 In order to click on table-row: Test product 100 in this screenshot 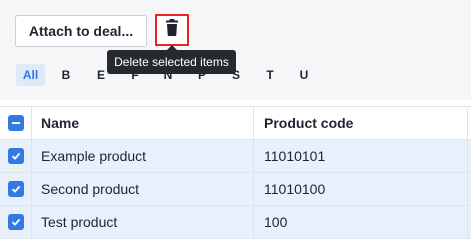, I will do `click(235, 222)`.